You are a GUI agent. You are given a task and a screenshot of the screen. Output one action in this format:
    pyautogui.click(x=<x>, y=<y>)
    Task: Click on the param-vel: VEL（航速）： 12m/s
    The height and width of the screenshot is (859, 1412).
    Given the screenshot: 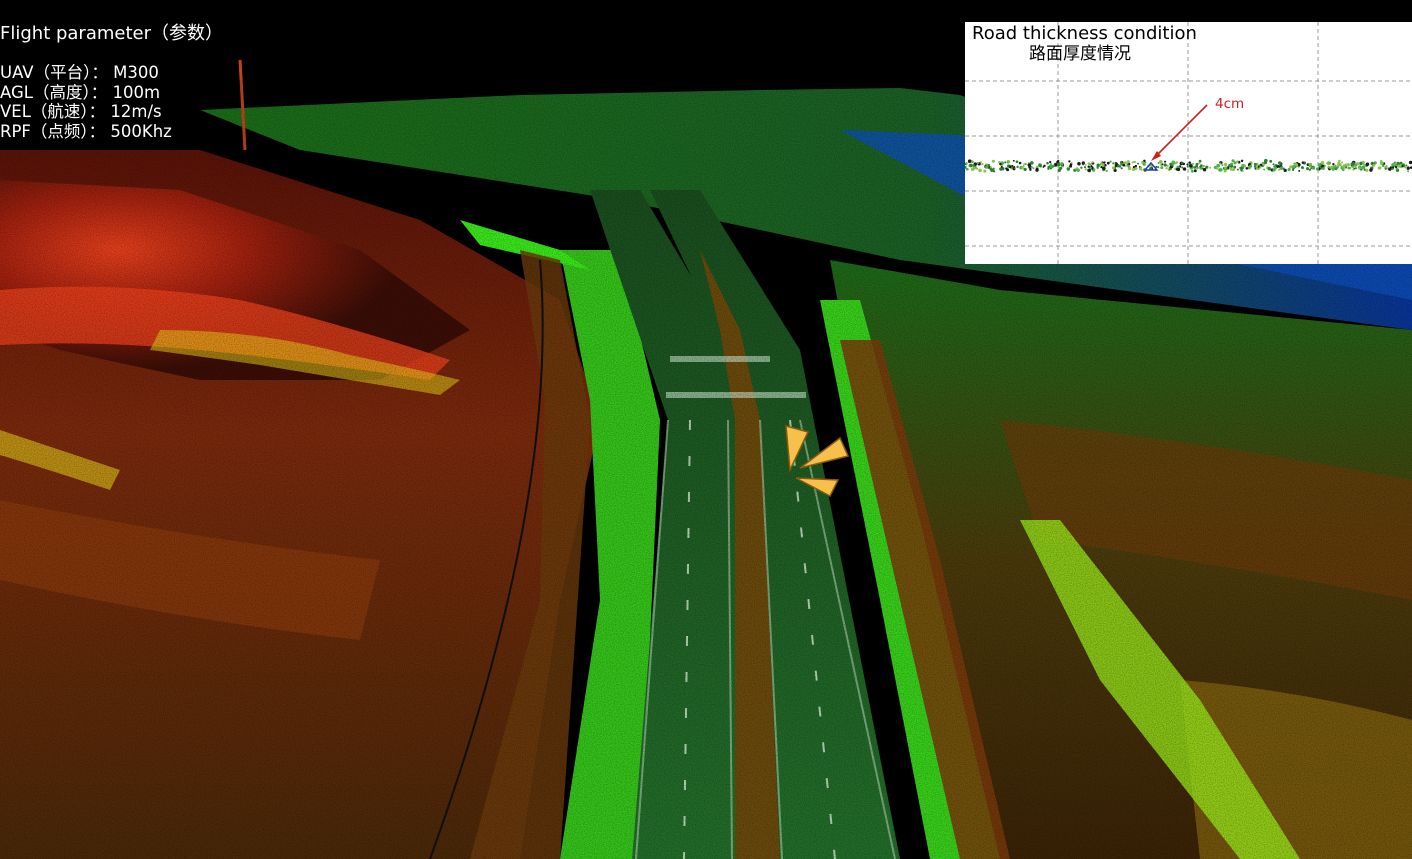 What is the action you would take?
    pyautogui.click(x=81, y=111)
    